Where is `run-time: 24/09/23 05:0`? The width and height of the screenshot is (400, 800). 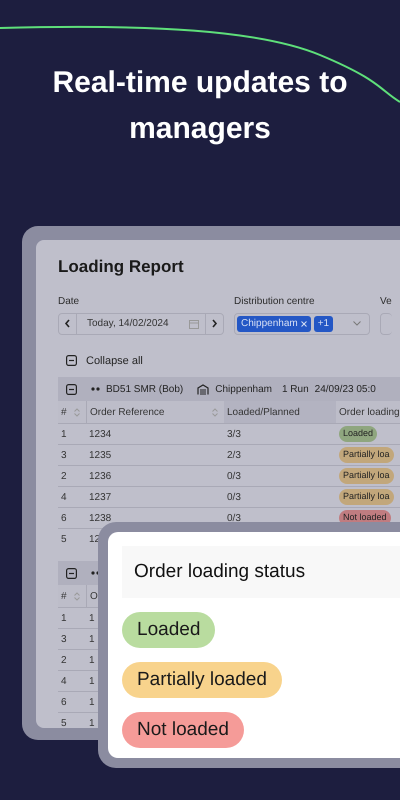 run-time: 24/09/23 05:0 is located at coordinates (345, 389).